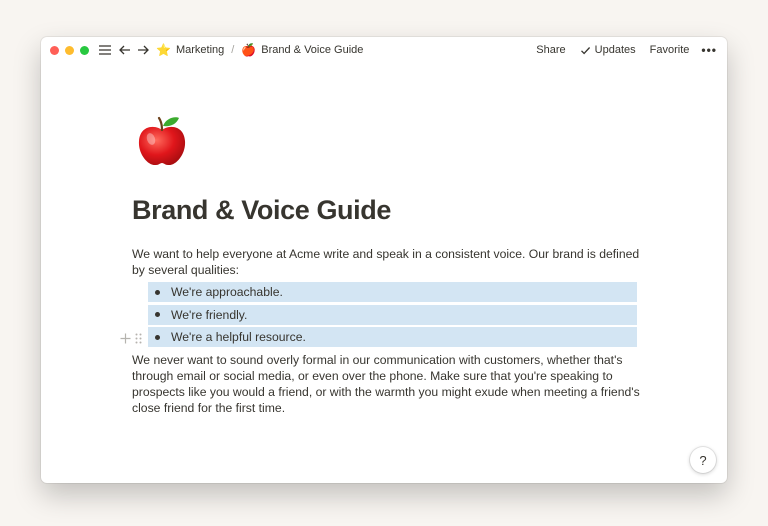 This screenshot has height=526, width=768. I want to click on list-item-text: We're a helpful resource., so click(238, 337).